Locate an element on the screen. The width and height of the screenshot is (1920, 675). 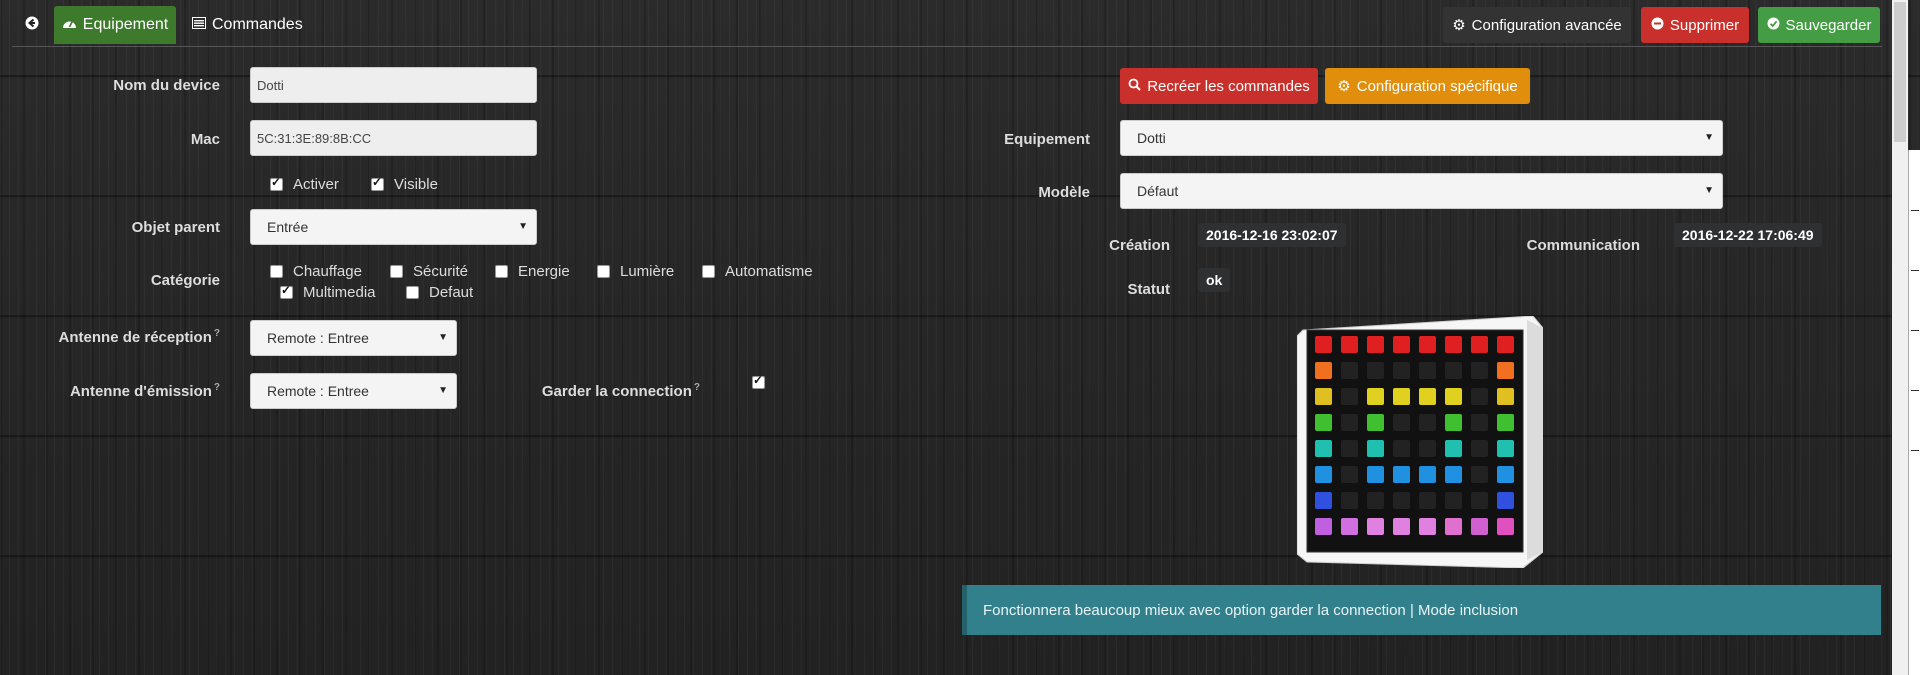
parent-object-label: Objet parent is located at coordinates (175, 227).